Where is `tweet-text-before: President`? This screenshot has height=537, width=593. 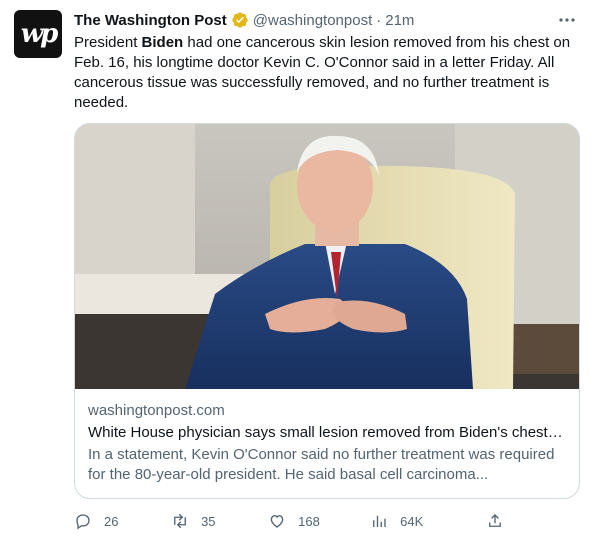 tweet-text-before: President is located at coordinates (108, 42).